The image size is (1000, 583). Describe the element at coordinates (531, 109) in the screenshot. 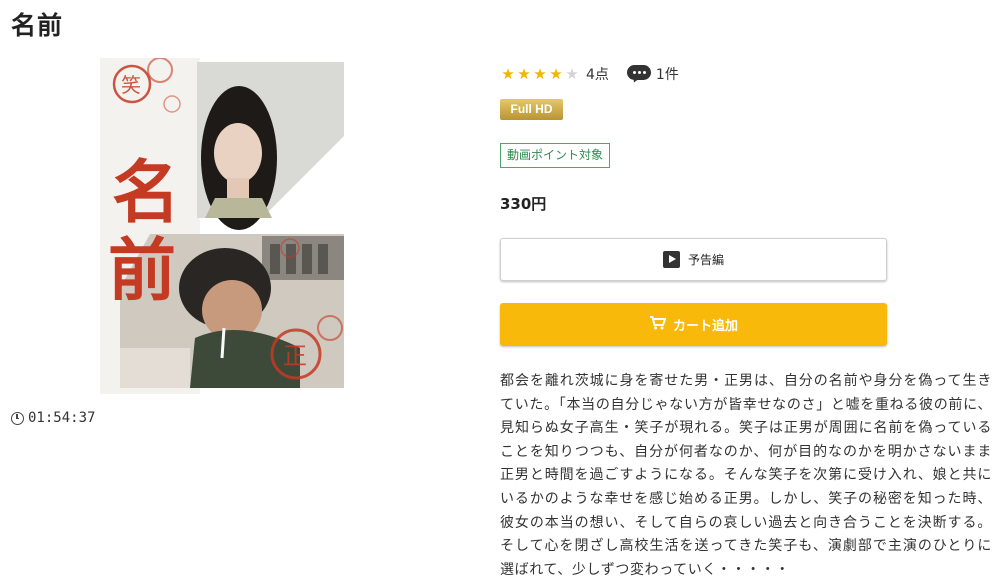

I see `full-hd-badge: Full HD` at that location.